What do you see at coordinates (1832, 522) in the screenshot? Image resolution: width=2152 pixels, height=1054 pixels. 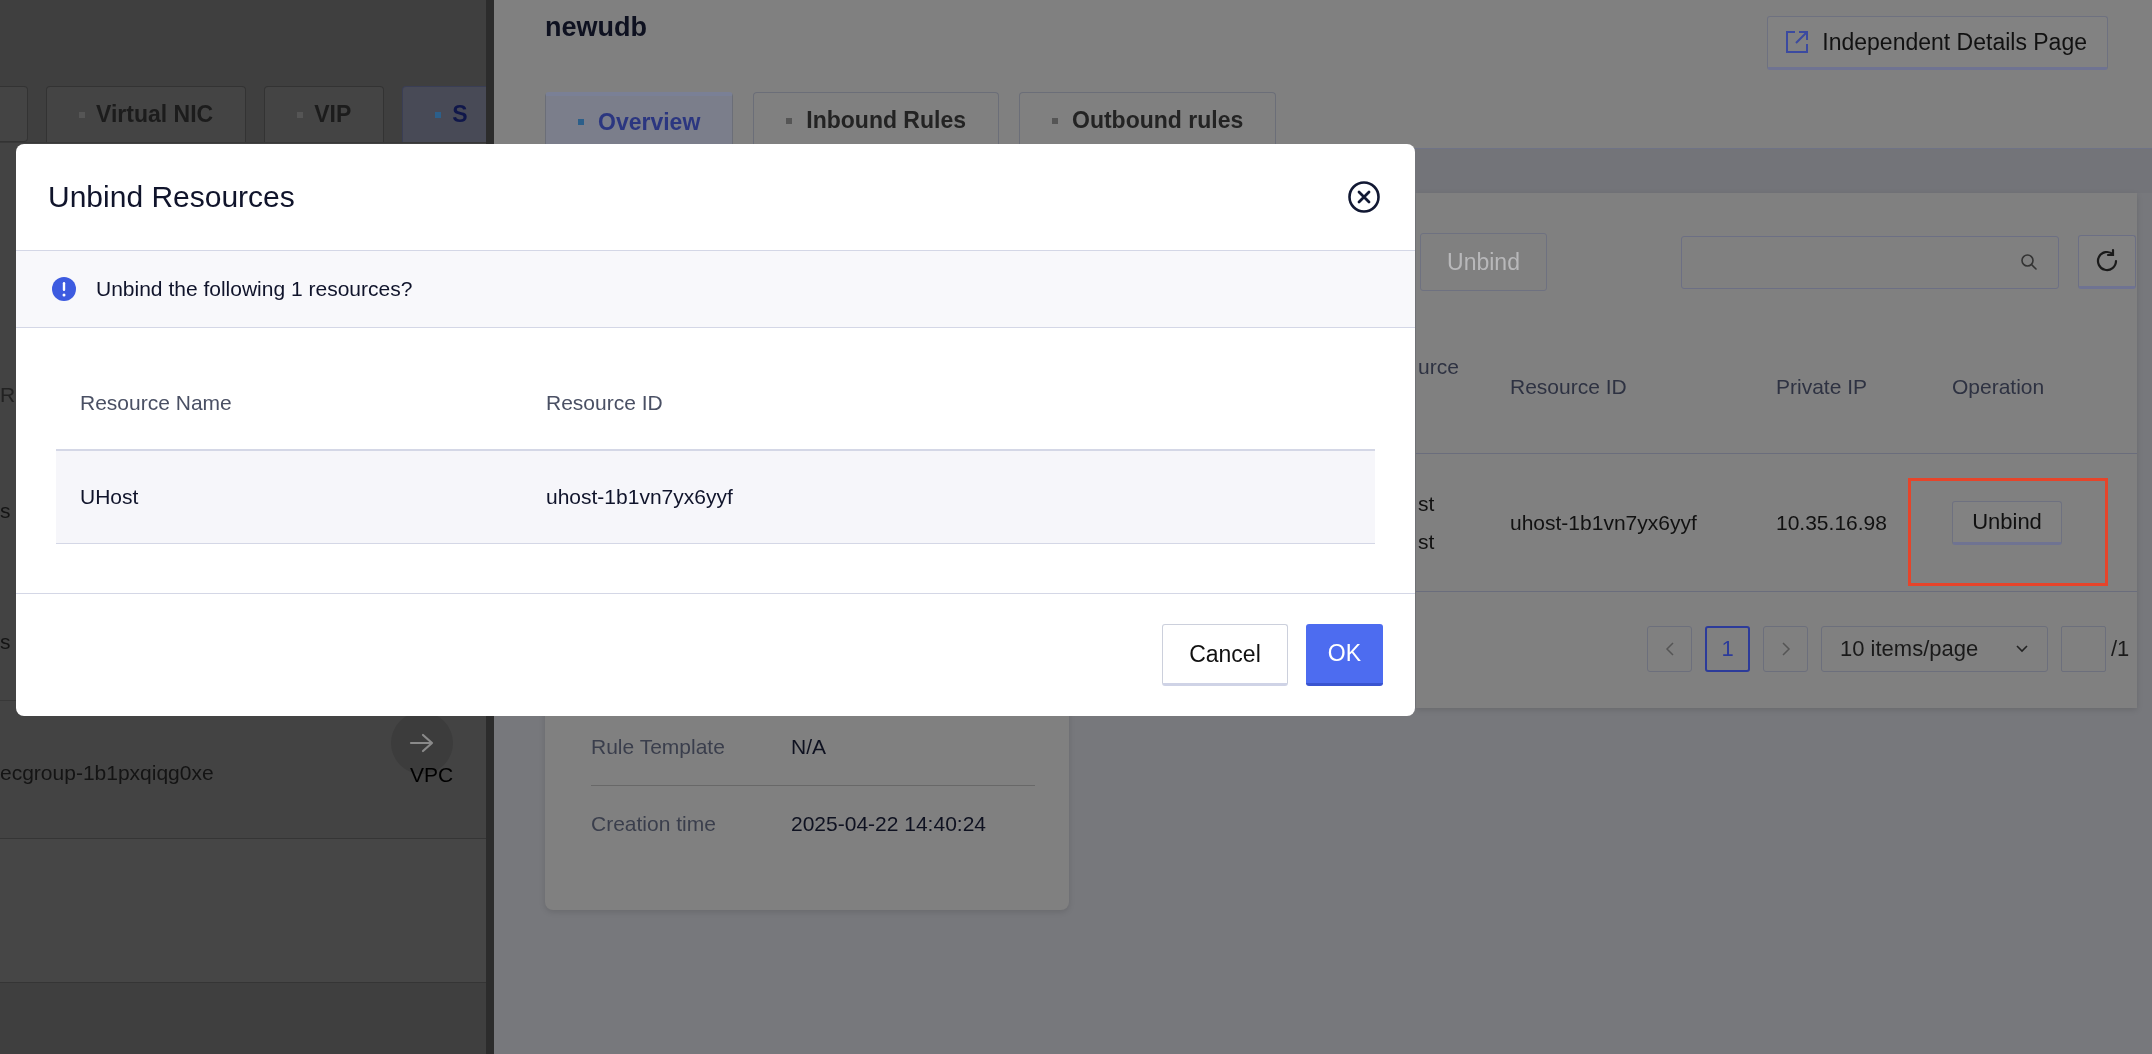 I see `table-cell-text: 10.35.16.98` at bounding box center [1832, 522].